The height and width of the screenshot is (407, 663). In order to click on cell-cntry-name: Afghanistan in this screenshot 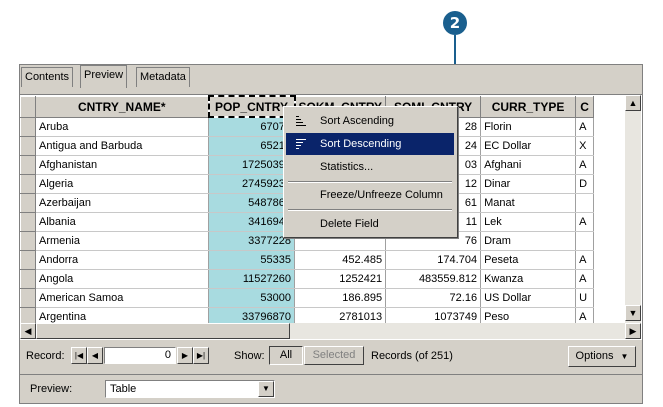, I will do `click(122, 165)`.